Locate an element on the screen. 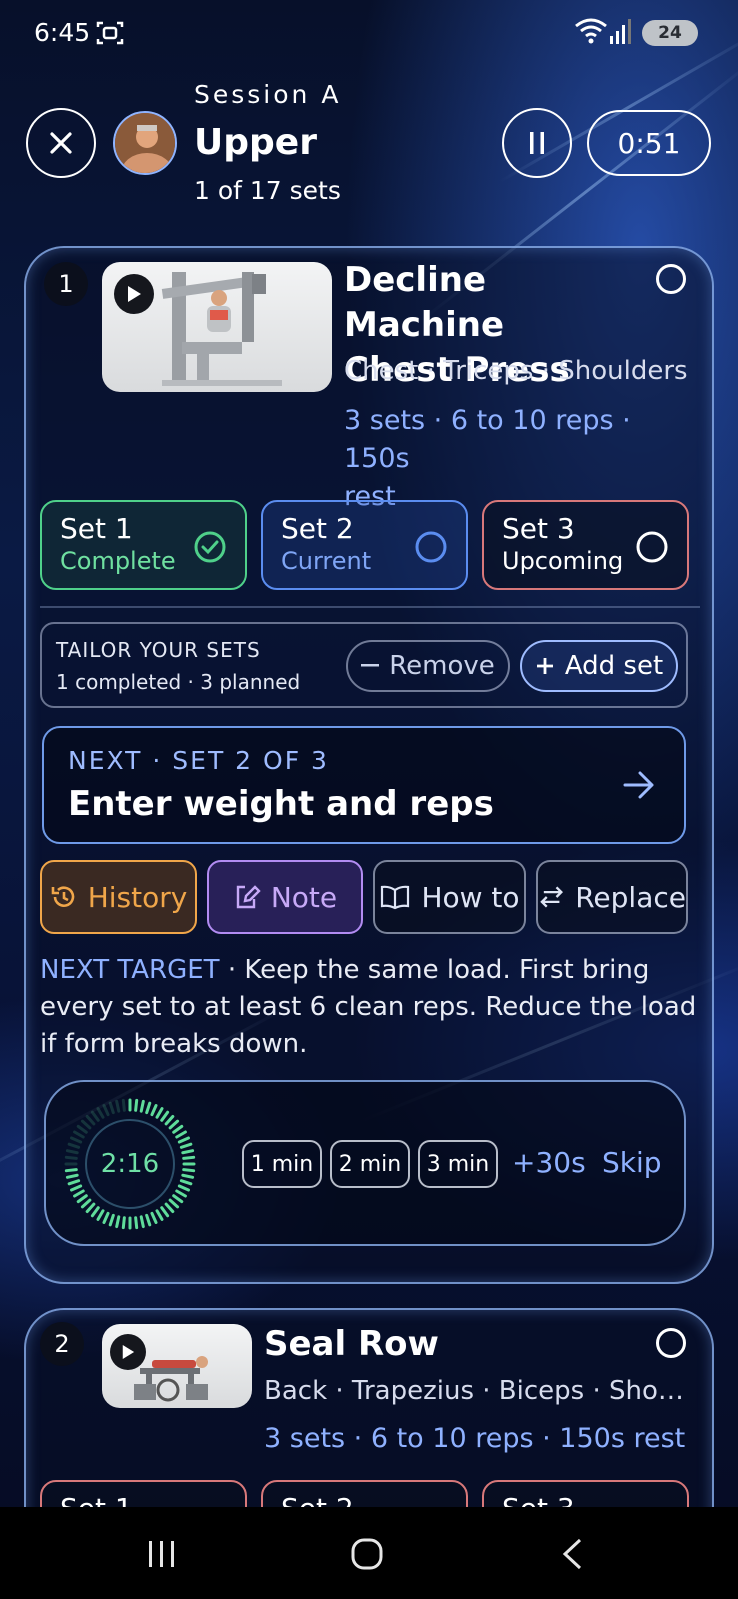  wifi-icon is located at coordinates (591, 33).